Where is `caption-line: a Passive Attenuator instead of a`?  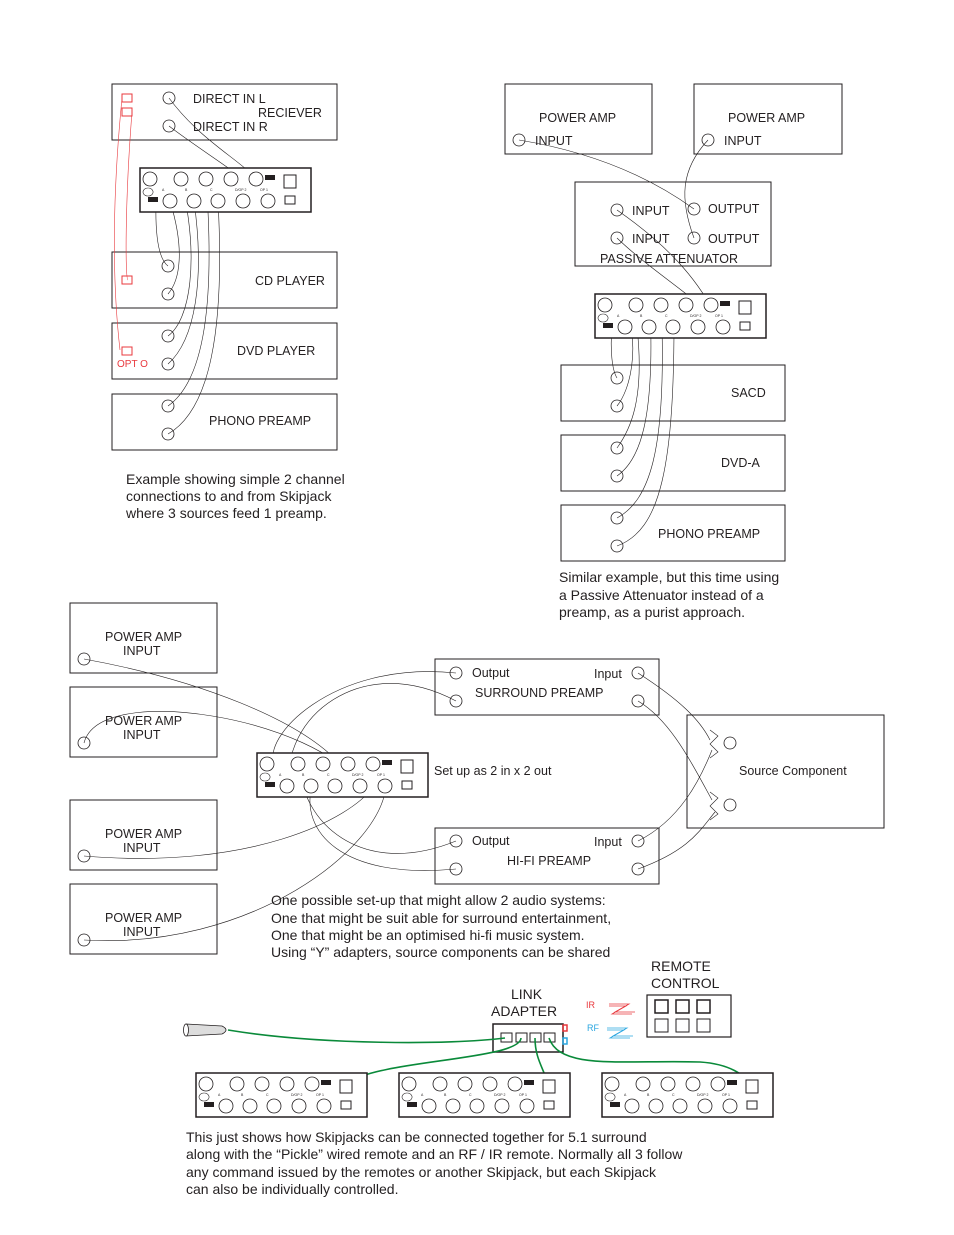
caption-line: a Passive Attenuator instead of a is located at coordinates (661, 595).